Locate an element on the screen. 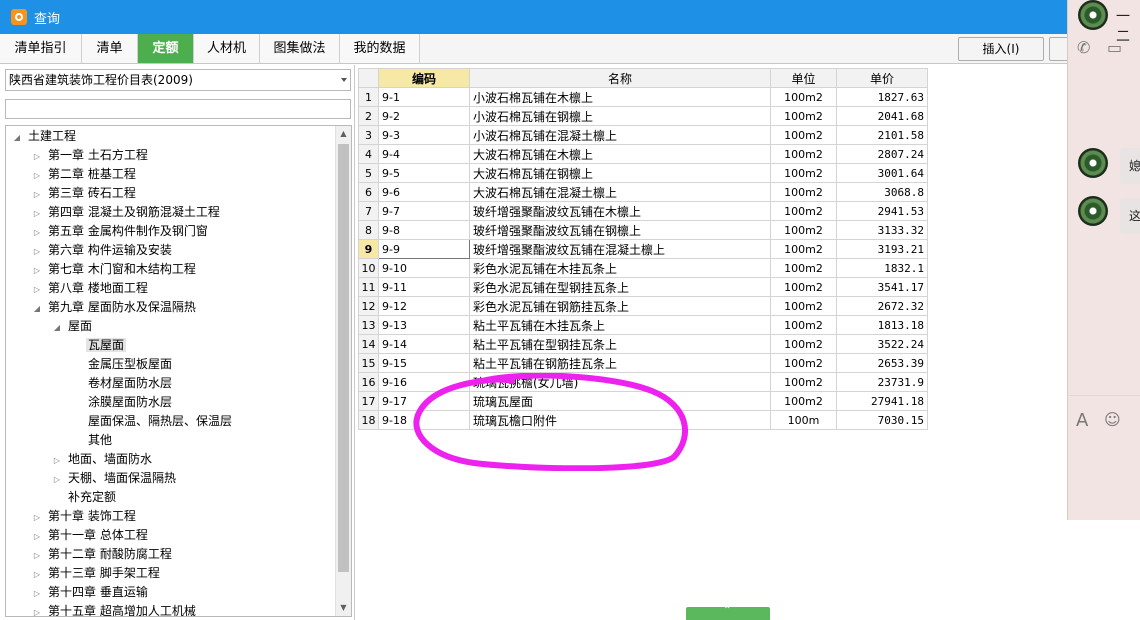 The image size is (1140, 620). tab-quota: 定额 is located at coordinates (166, 48).